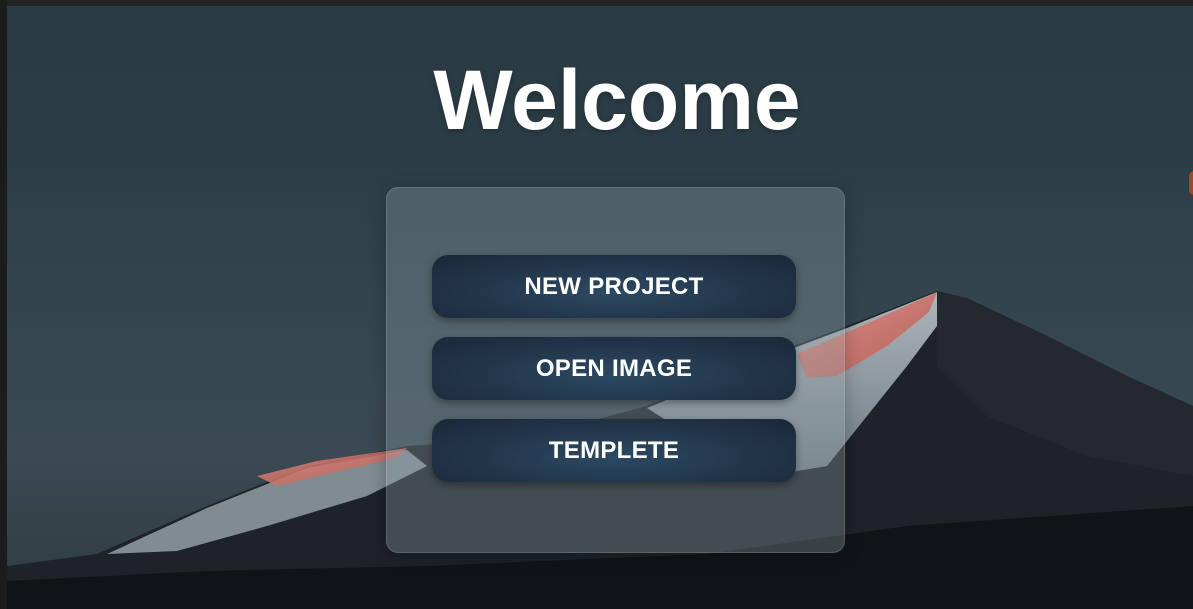 Image resolution: width=1193 pixels, height=609 pixels. Describe the element at coordinates (617, 100) in the screenshot. I see `welcome-title: Welcome` at that location.